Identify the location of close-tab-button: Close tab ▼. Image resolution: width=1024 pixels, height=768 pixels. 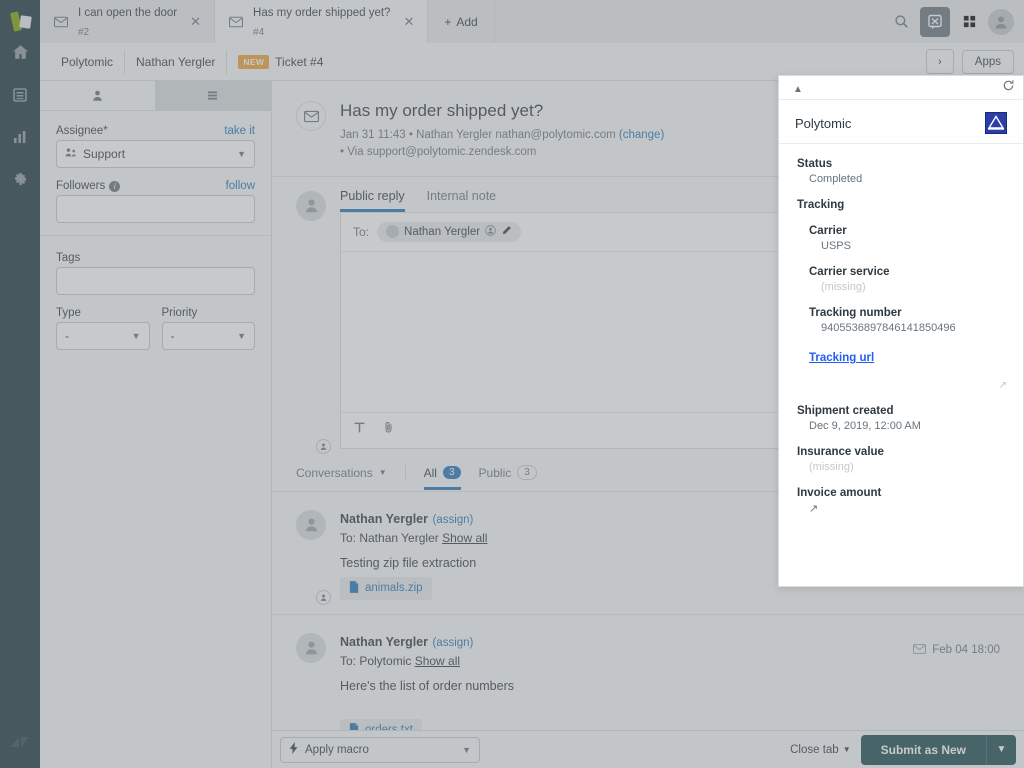
(820, 750).